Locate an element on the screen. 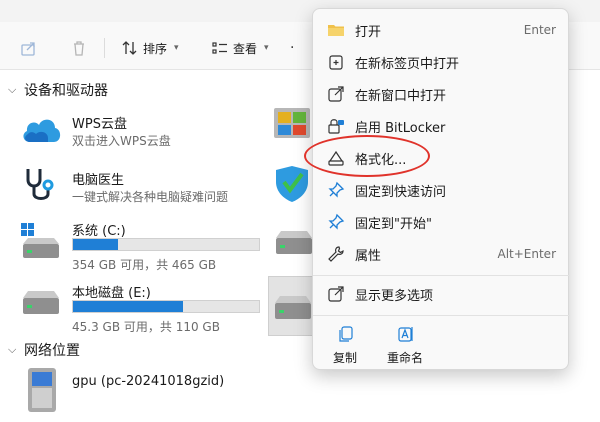 The width and height of the screenshot is (600, 422). view-button: 查看 ▾ is located at coordinates (240, 48).